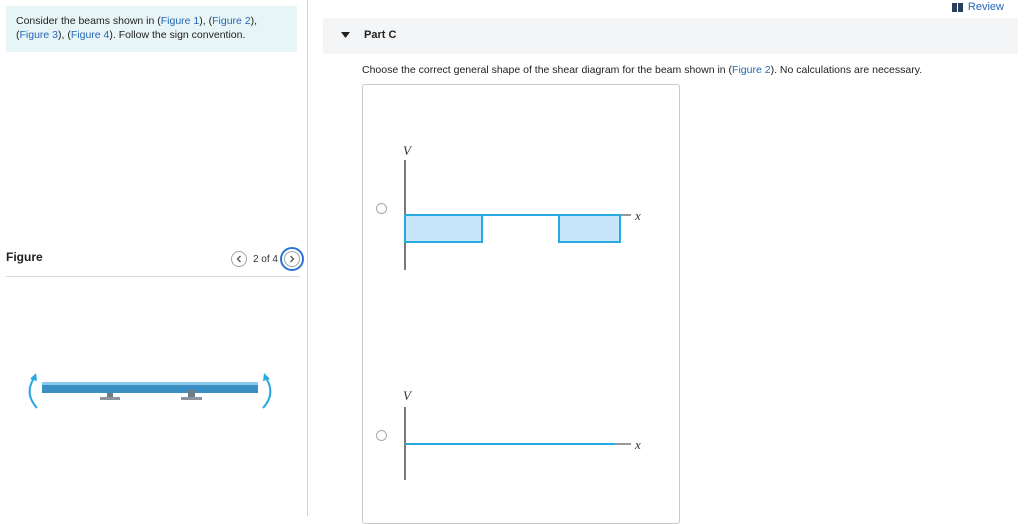  I want to click on choice-b-radio, so click(381, 435).